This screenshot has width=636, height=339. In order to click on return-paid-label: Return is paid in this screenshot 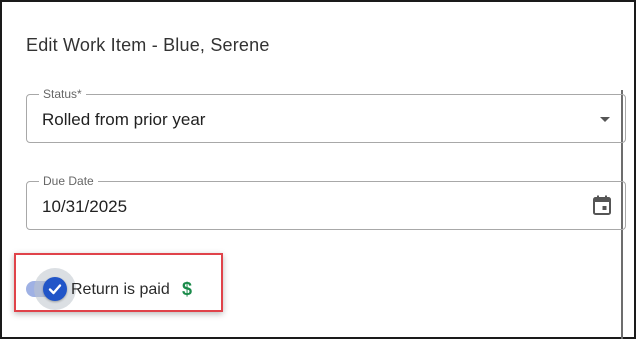, I will do `click(120, 290)`.